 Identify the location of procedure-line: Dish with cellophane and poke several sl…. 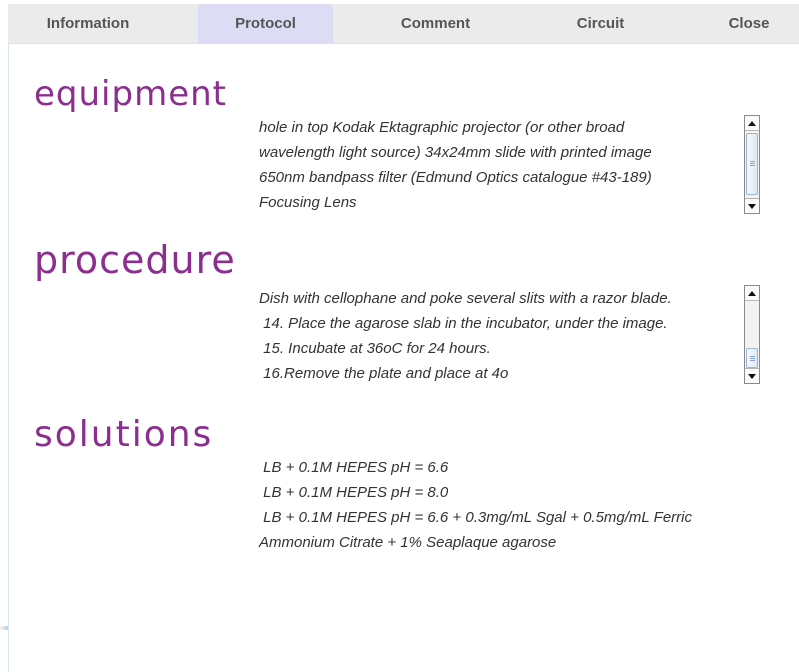
(465, 298).